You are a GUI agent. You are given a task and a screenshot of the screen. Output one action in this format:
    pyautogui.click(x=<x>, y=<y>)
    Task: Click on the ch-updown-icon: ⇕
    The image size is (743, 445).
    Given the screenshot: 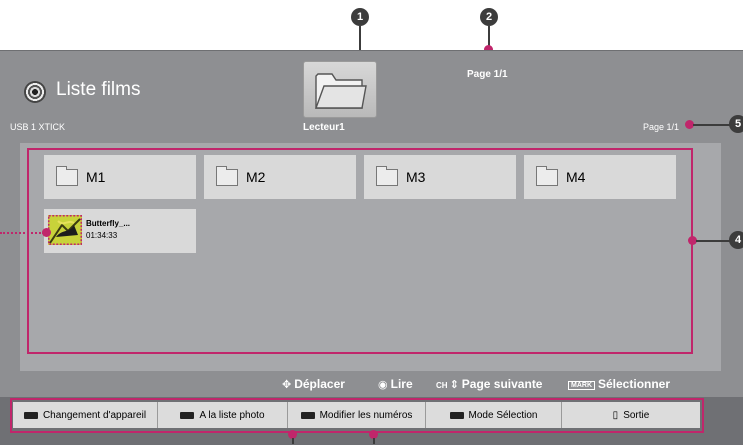 What is the action you would take?
    pyautogui.click(x=454, y=385)
    